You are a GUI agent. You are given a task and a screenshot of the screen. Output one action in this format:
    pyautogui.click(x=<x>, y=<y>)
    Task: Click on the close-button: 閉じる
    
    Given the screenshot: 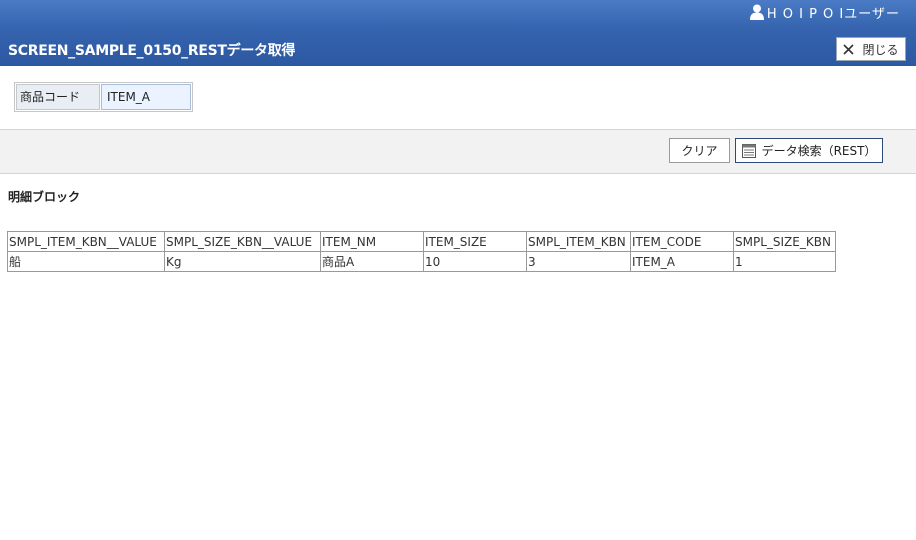 What is the action you would take?
    pyautogui.click(x=871, y=49)
    